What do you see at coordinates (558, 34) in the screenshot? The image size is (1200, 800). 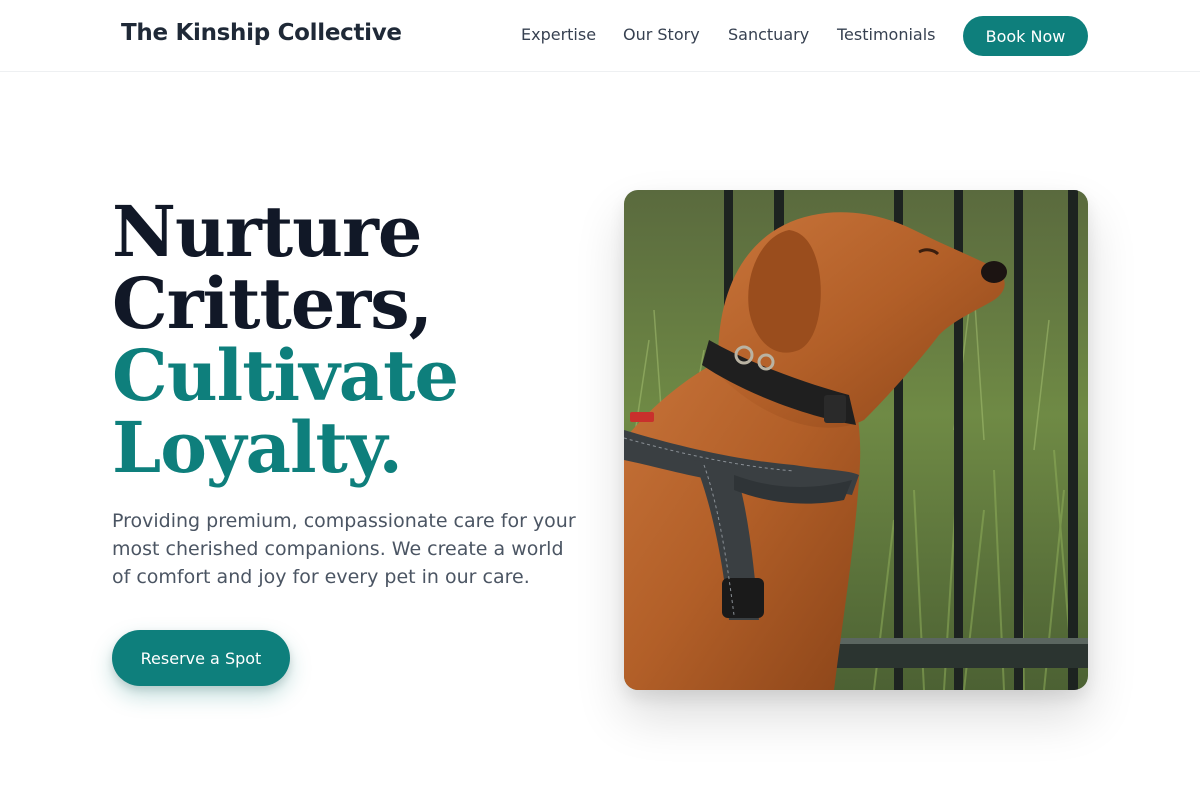 I see `nav-link-expertise: Expertise` at bounding box center [558, 34].